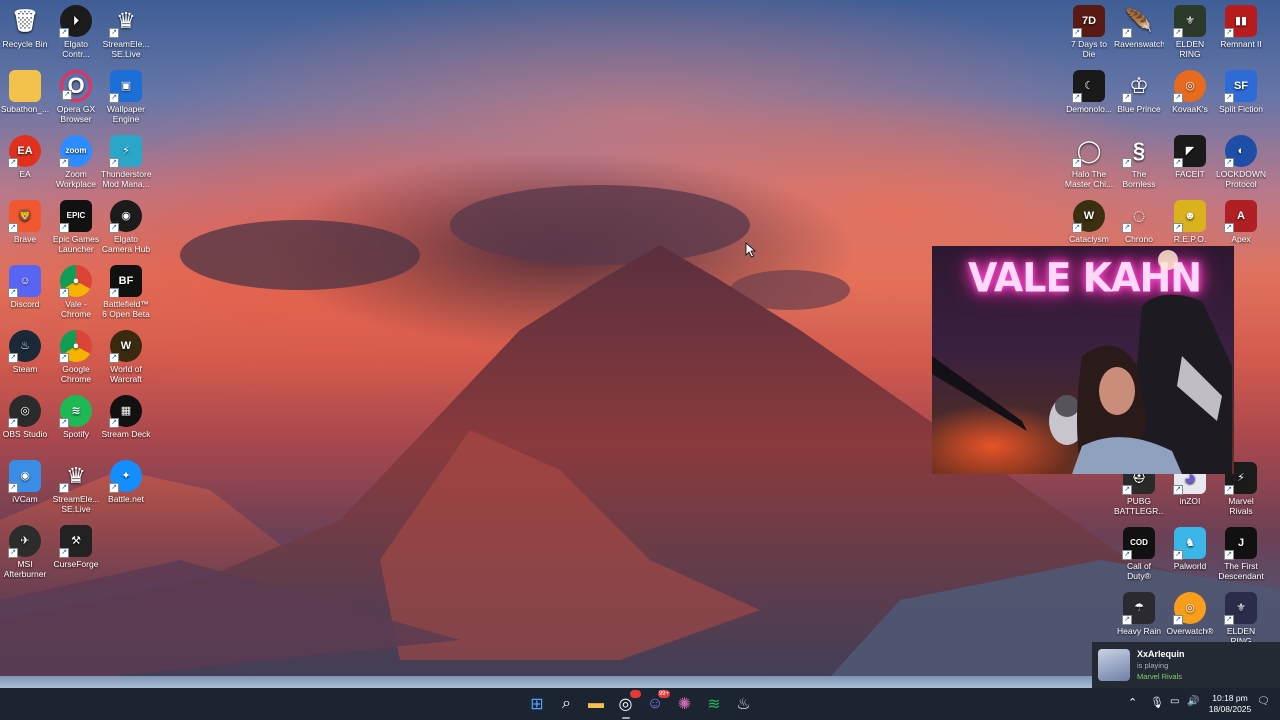 This screenshot has width=1280, height=720. I want to click on desktop-icon-spotify: ≋ ↗ Spotify, so click(76, 417).